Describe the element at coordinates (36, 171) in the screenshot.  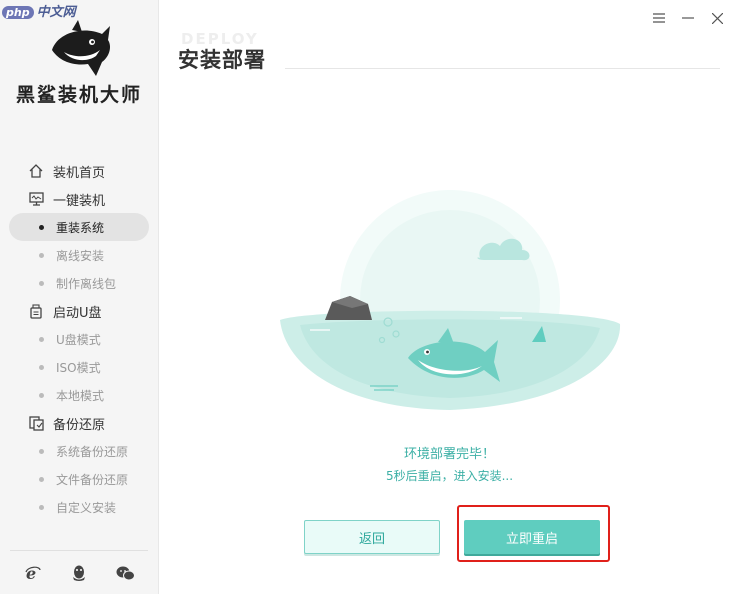
I see `home-icon` at that location.